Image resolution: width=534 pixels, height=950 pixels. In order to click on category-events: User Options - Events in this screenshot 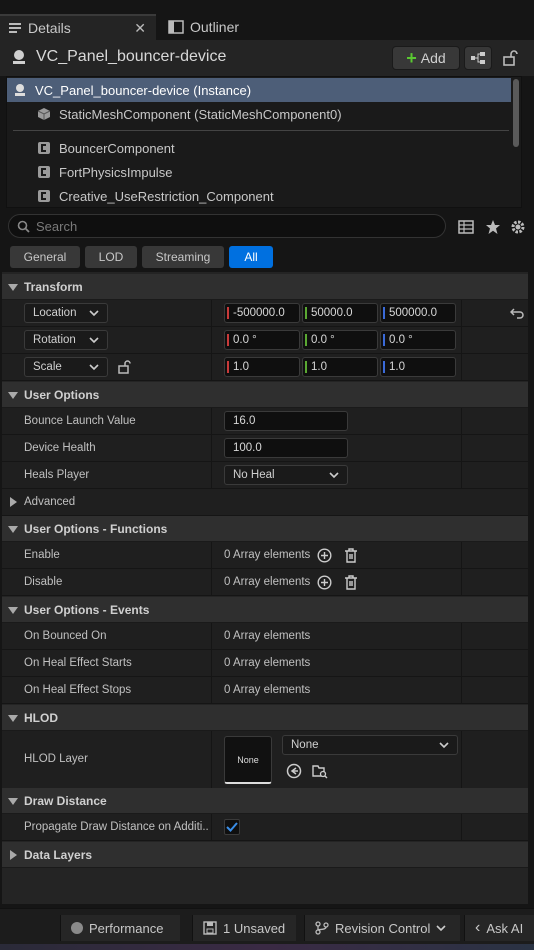, I will do `click(265, 610)`.